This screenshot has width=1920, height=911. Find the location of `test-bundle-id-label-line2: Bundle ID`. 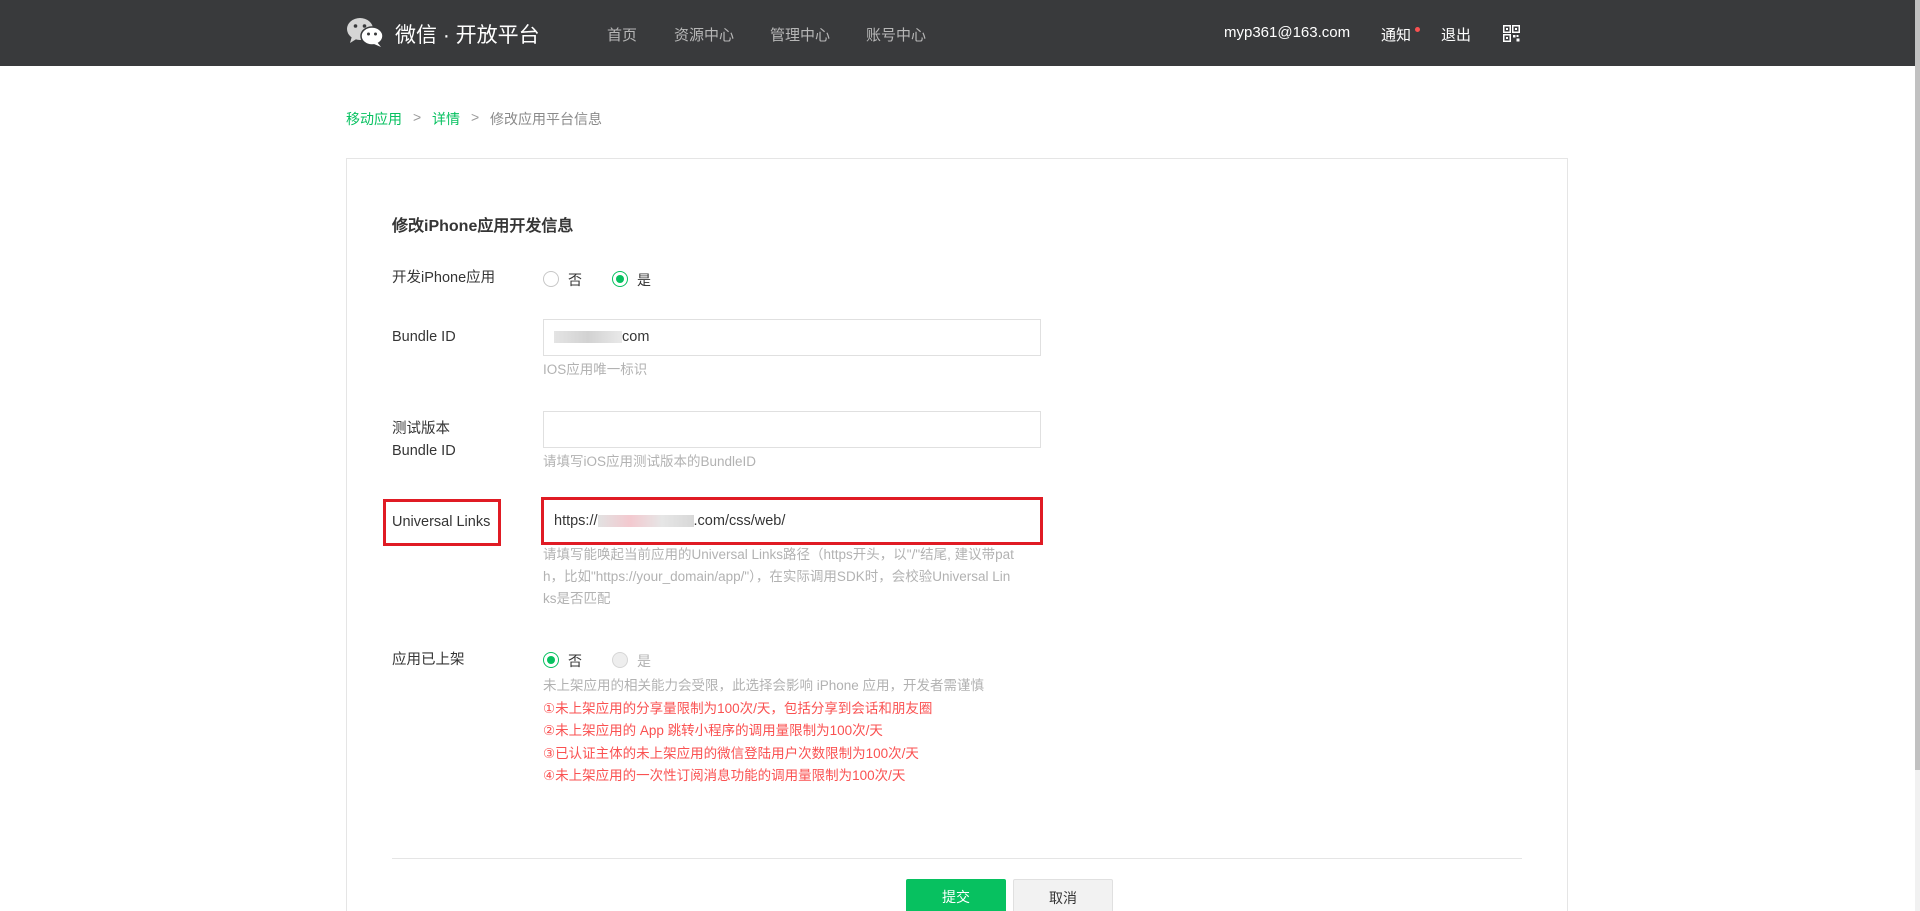

test-bundle-id-label-line2: Bundle ID is located at coordinates (424, 451).